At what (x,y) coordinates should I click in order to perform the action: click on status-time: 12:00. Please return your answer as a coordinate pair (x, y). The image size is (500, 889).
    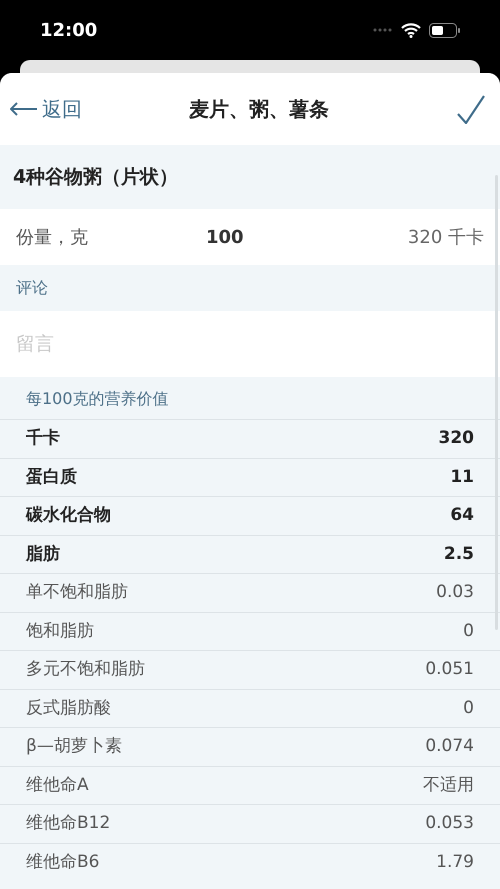
    Looking at the image, I should click on (69, 30).